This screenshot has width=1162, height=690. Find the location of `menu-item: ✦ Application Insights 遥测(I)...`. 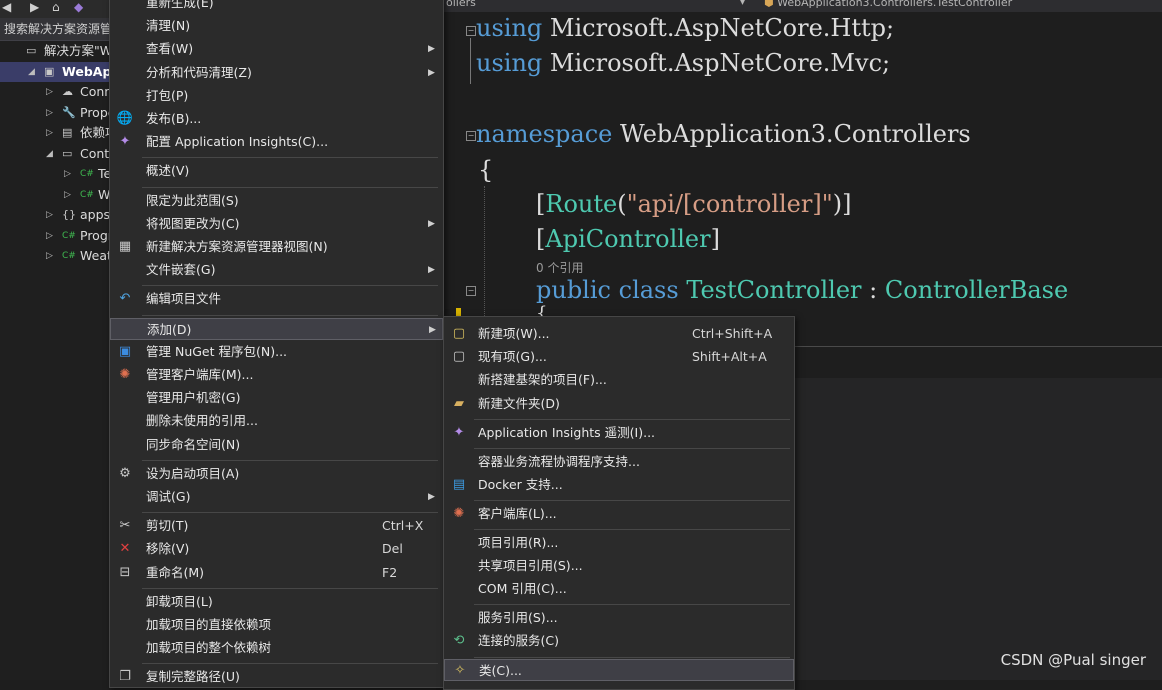

menu-item: ✦ Application Insights 遥测(I)... is located at coordinates (619, 433).